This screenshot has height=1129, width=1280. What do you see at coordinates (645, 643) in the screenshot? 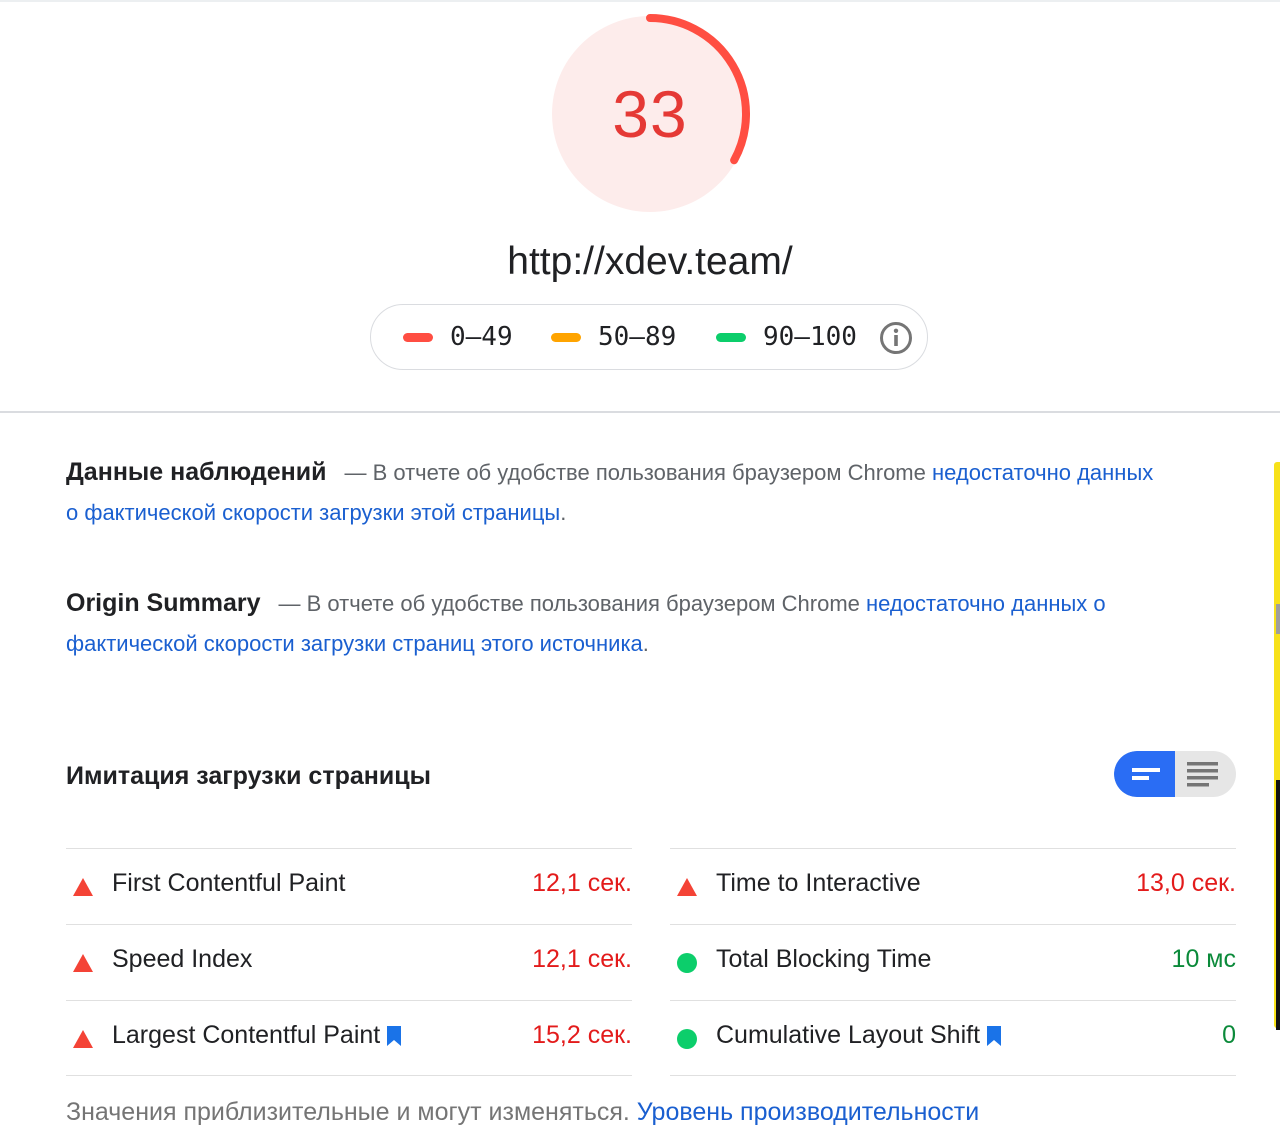
I see `origin-summary-tail: .` at bounding box center [645, 643].